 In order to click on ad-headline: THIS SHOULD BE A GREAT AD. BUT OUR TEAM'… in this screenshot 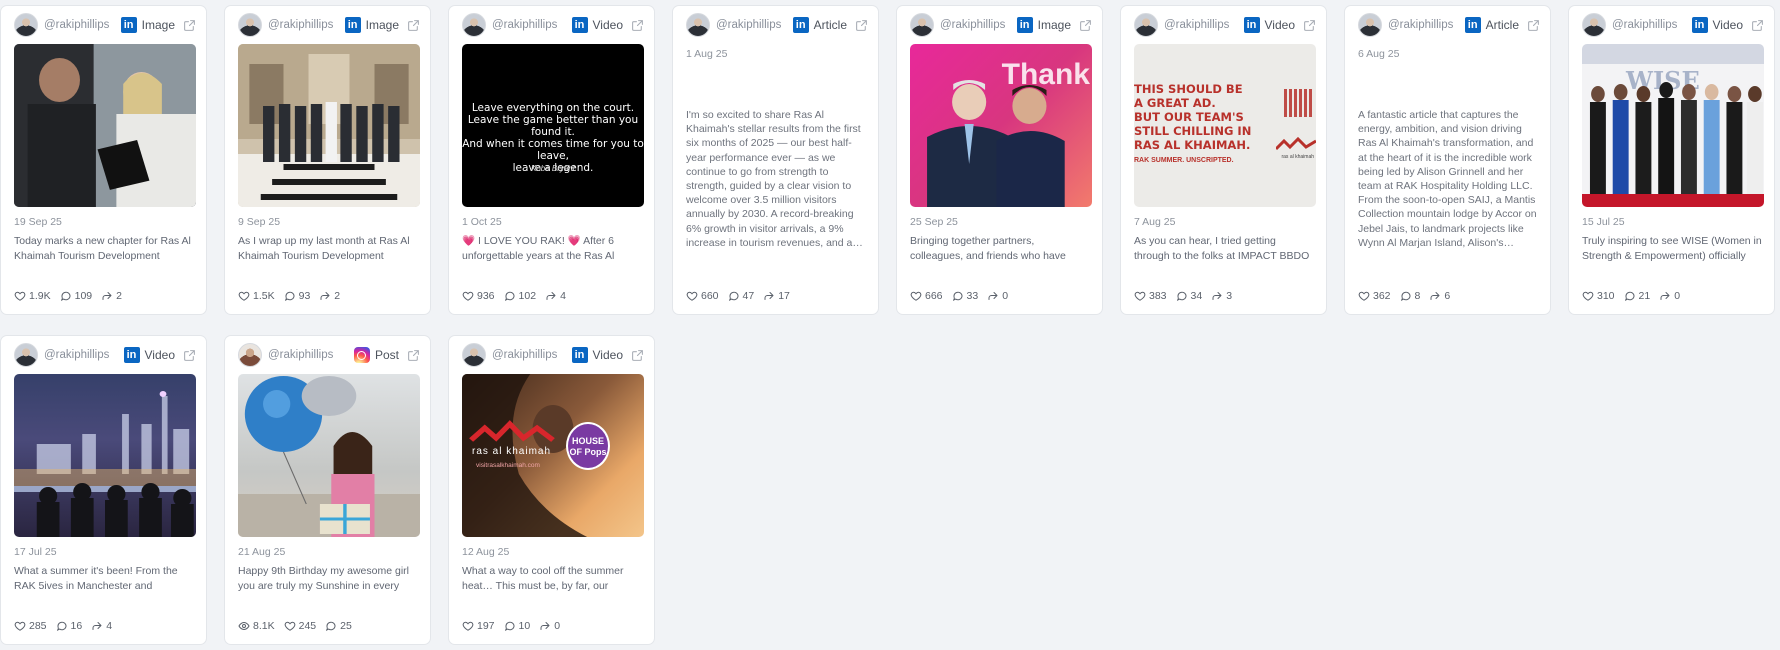, I will do `click(1193, 117)`.